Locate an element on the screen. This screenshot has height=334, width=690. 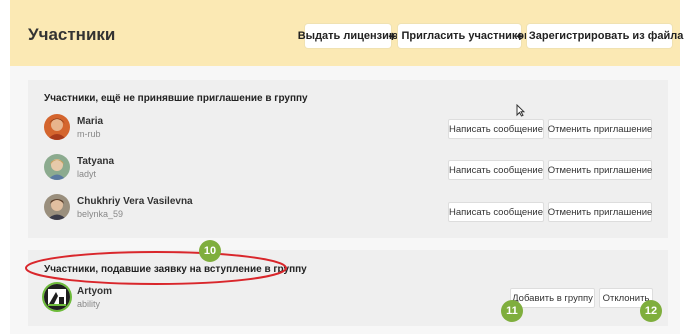
annotation-badge-12: 12 is located at coordinates (651, 311).